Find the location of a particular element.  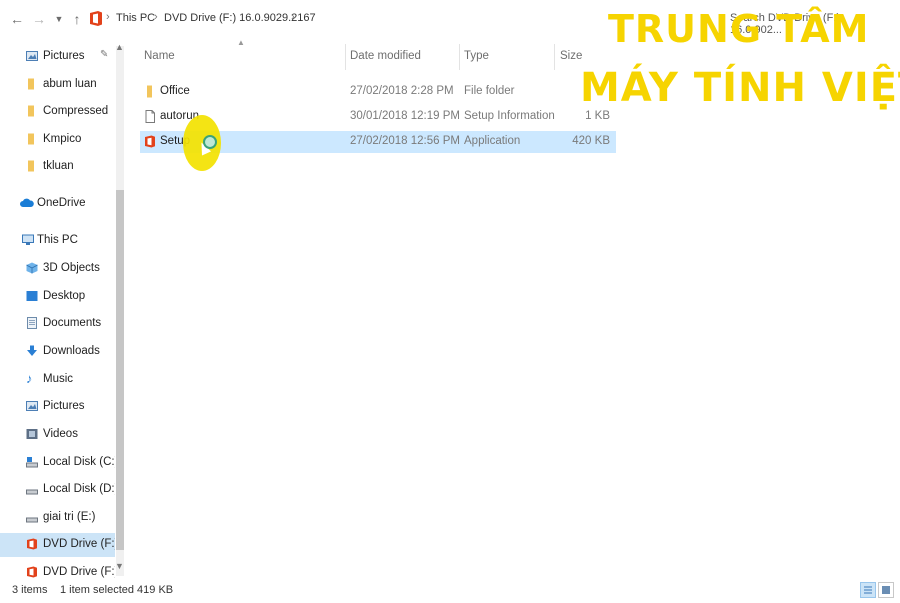

sidebar-item-dvd-drive-f-2: DVD Drive (F:) 16 is located at coordinates (57, 570).